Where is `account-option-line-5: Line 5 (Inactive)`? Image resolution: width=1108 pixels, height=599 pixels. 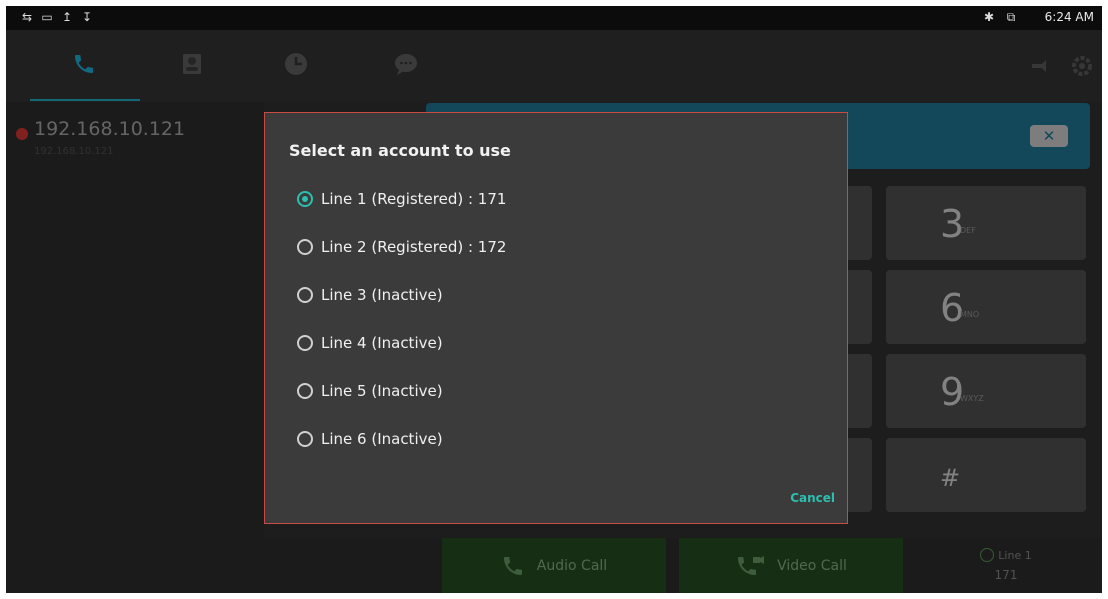 account-option-line-5: Line 5 (Inactive) is located at coordinates (370, 391).